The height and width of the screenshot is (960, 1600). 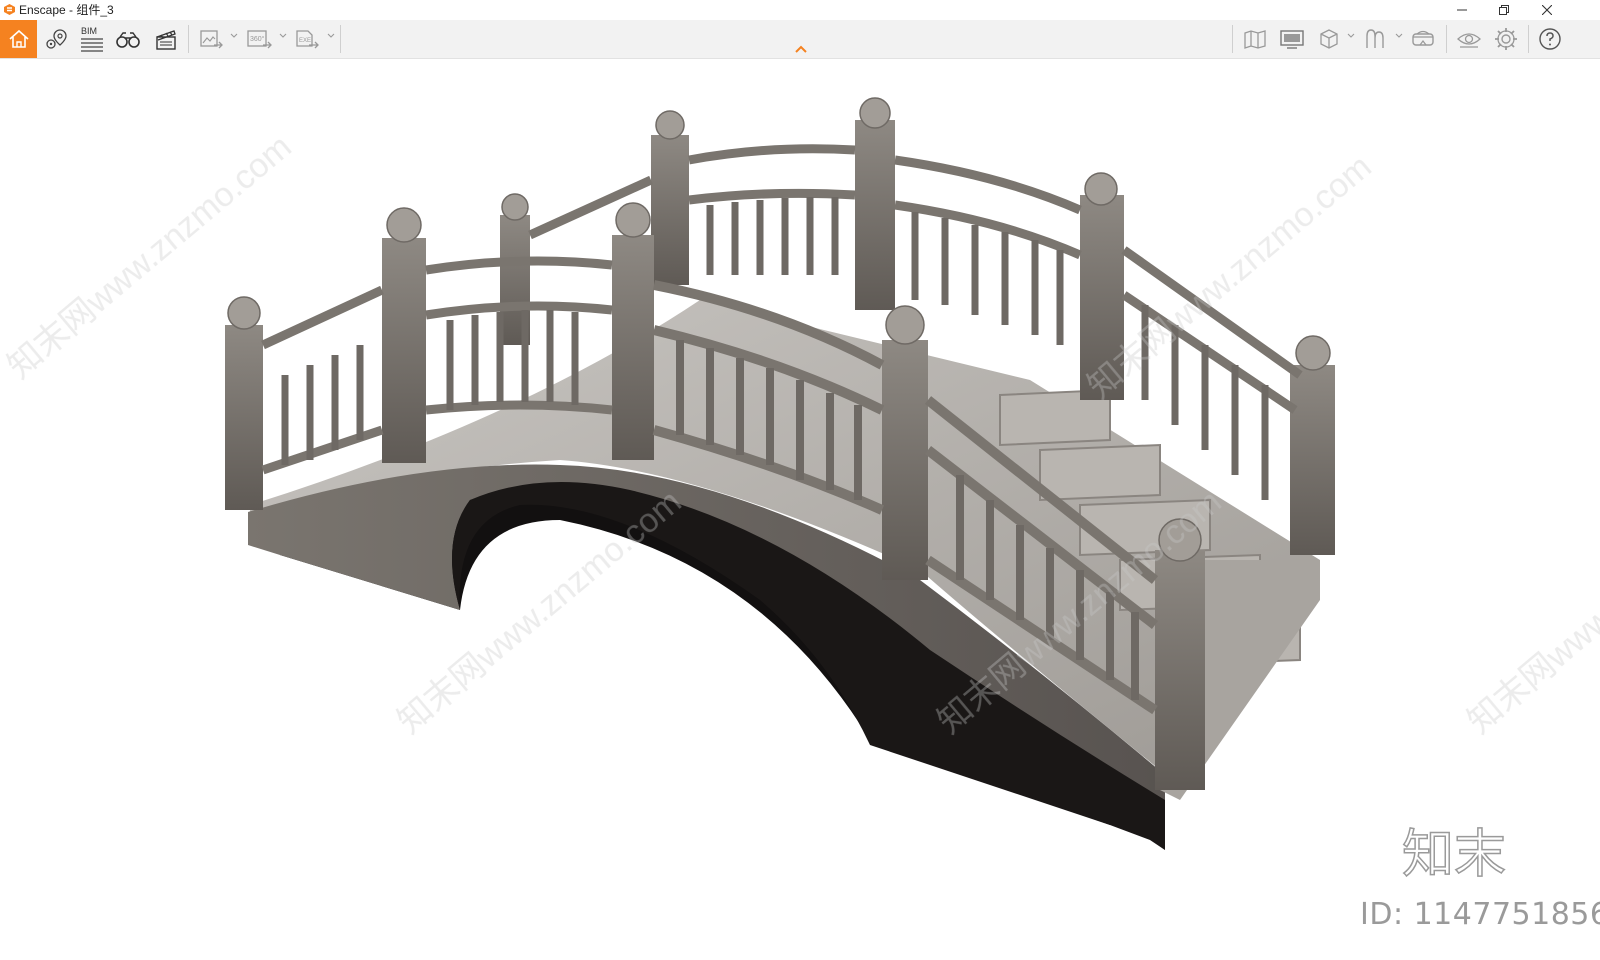 I want to click on svg-text: 360°, so click(x=257, y=39).